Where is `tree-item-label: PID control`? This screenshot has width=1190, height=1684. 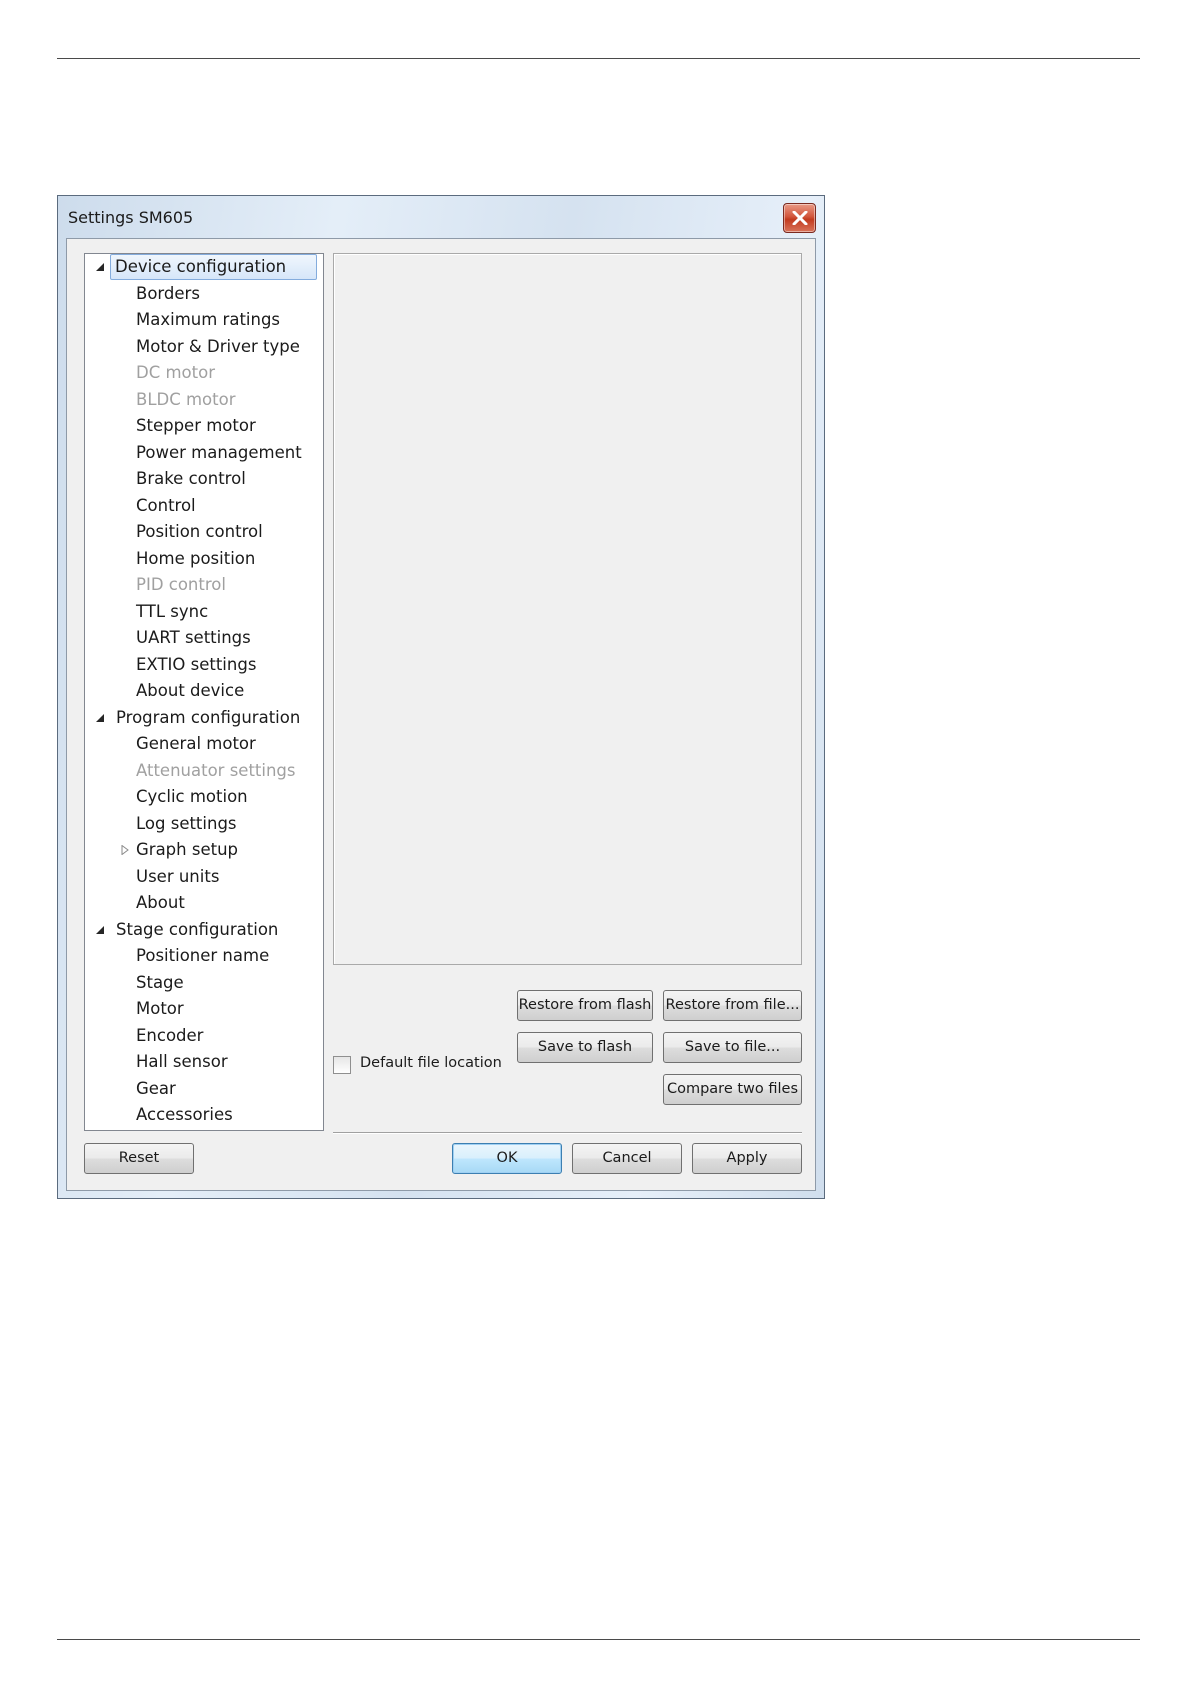
tree-item-label: PID control is located at coordinates (181, 584).